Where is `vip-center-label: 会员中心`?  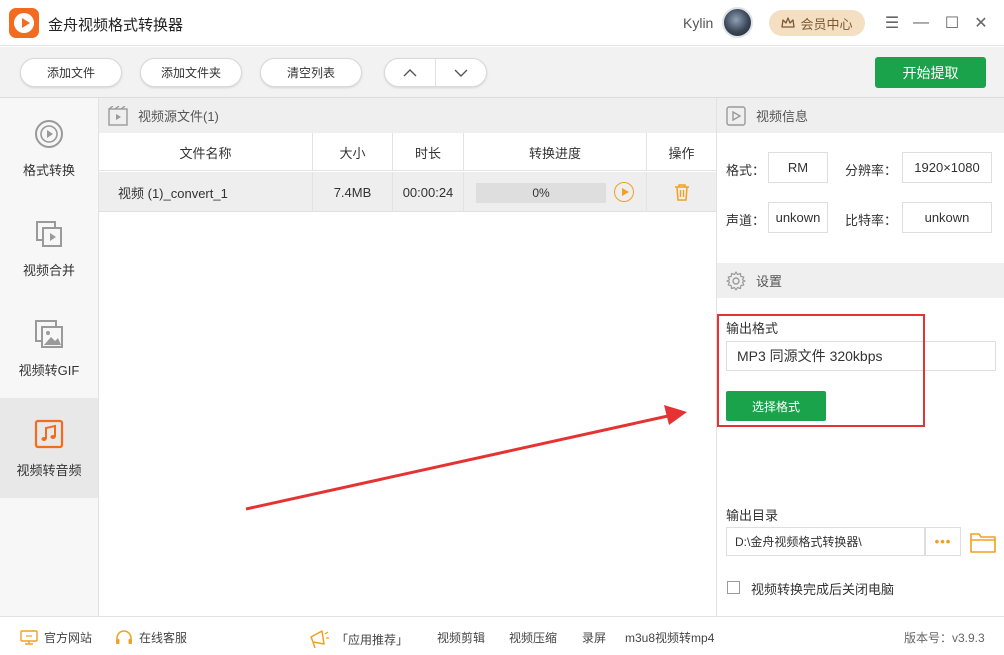
vip-center-label: 会员中心 is located at coordinates (826, 24).